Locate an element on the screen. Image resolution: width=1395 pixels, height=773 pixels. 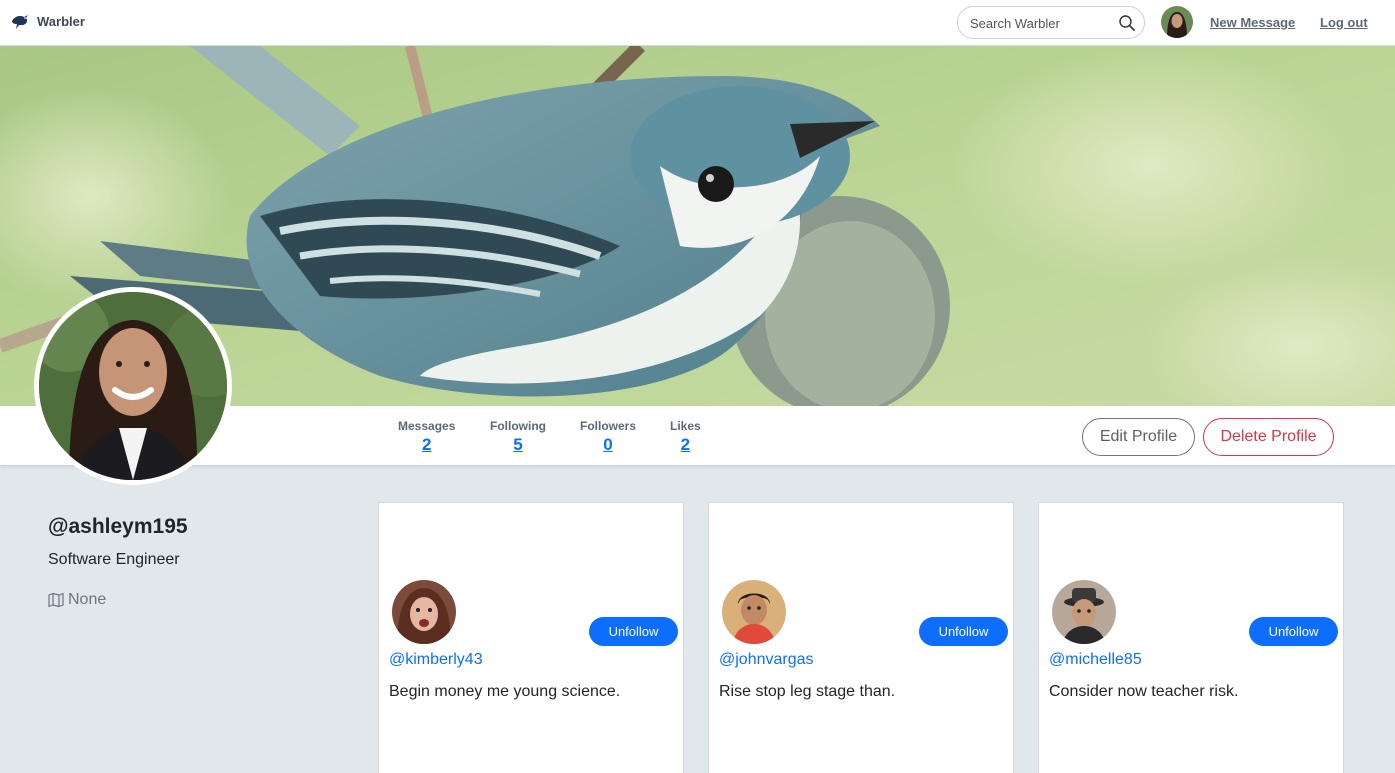
search-input is located at coordinates (1045, 23).